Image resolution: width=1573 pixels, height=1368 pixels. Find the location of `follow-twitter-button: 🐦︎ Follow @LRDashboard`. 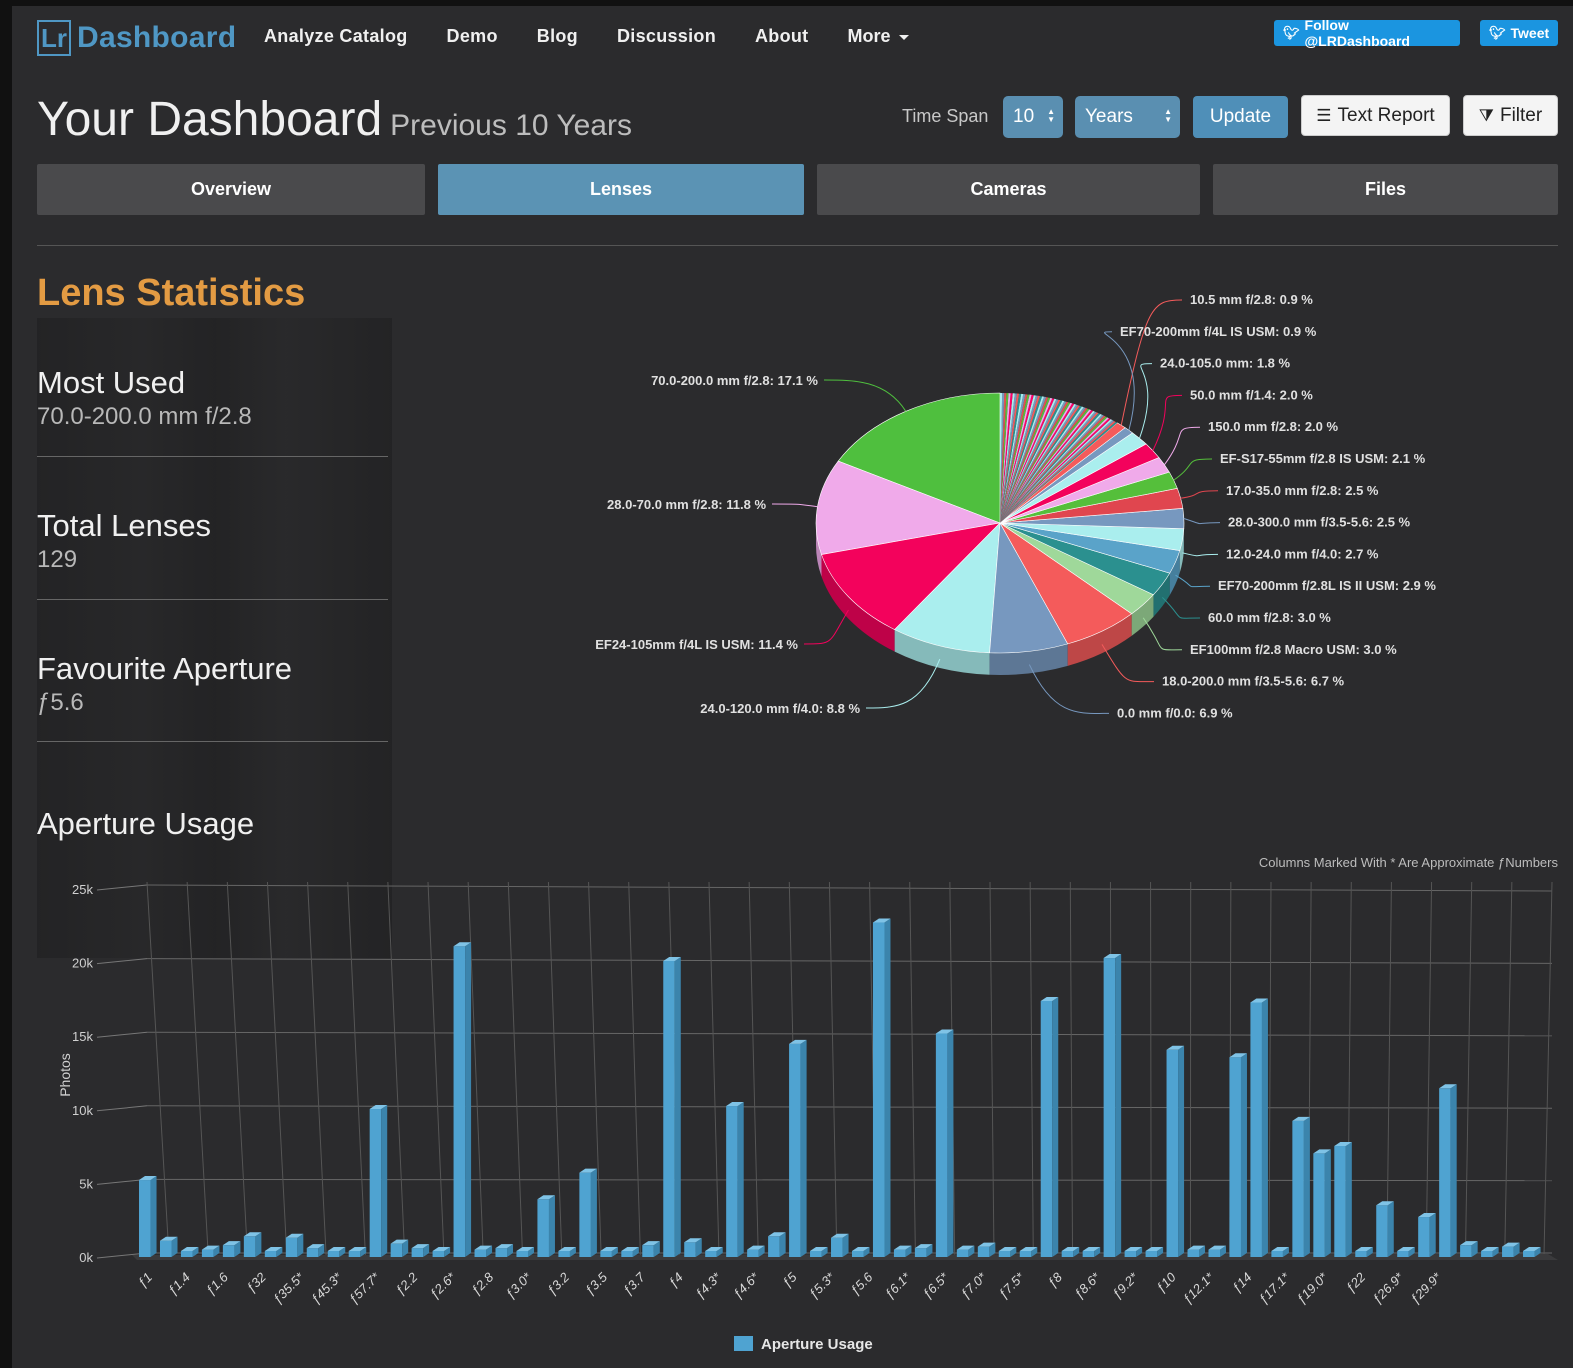

follow-twitter-button: 🐦︎ Follow @LRDashboard is located at coordinates (1367, 33).